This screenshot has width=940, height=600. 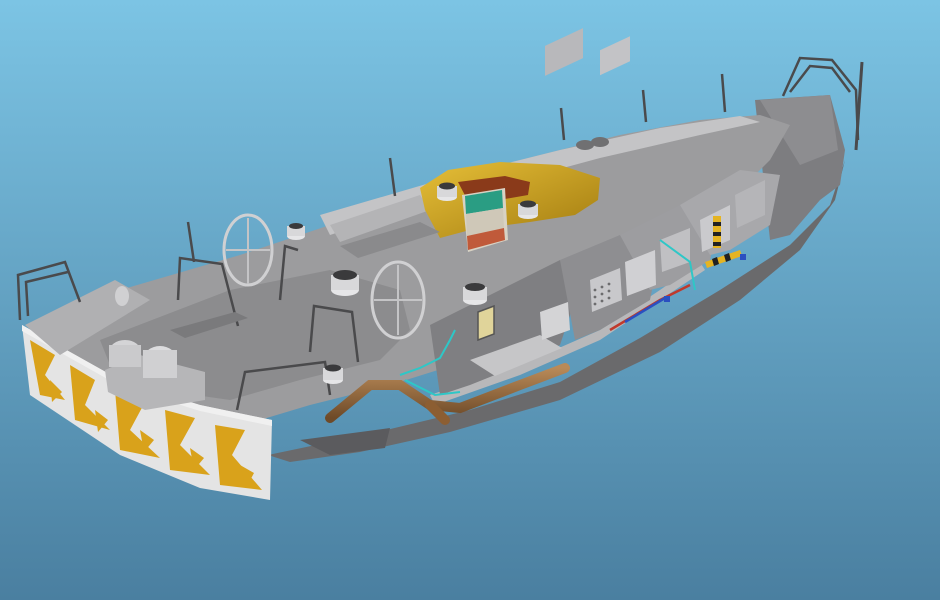 What do you see at coordinates (248, 250) in the screenshot?
I see `steering-wheel-port` at bounding box center [248, 250].